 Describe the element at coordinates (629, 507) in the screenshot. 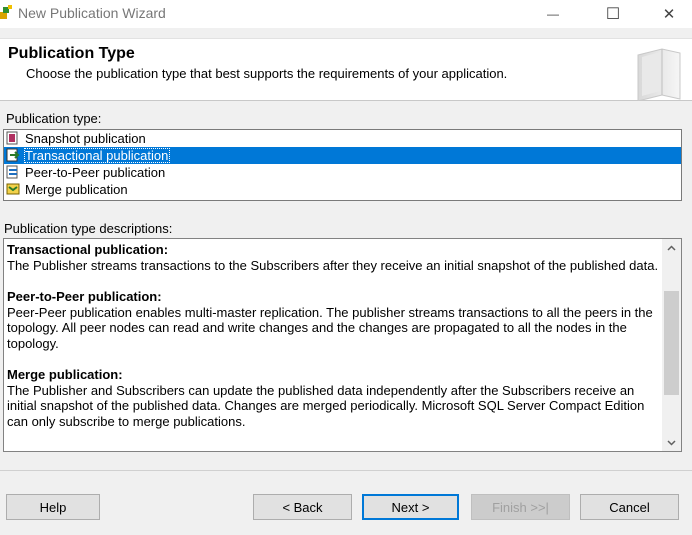

I see `cancel-button: Cancel` at that location.